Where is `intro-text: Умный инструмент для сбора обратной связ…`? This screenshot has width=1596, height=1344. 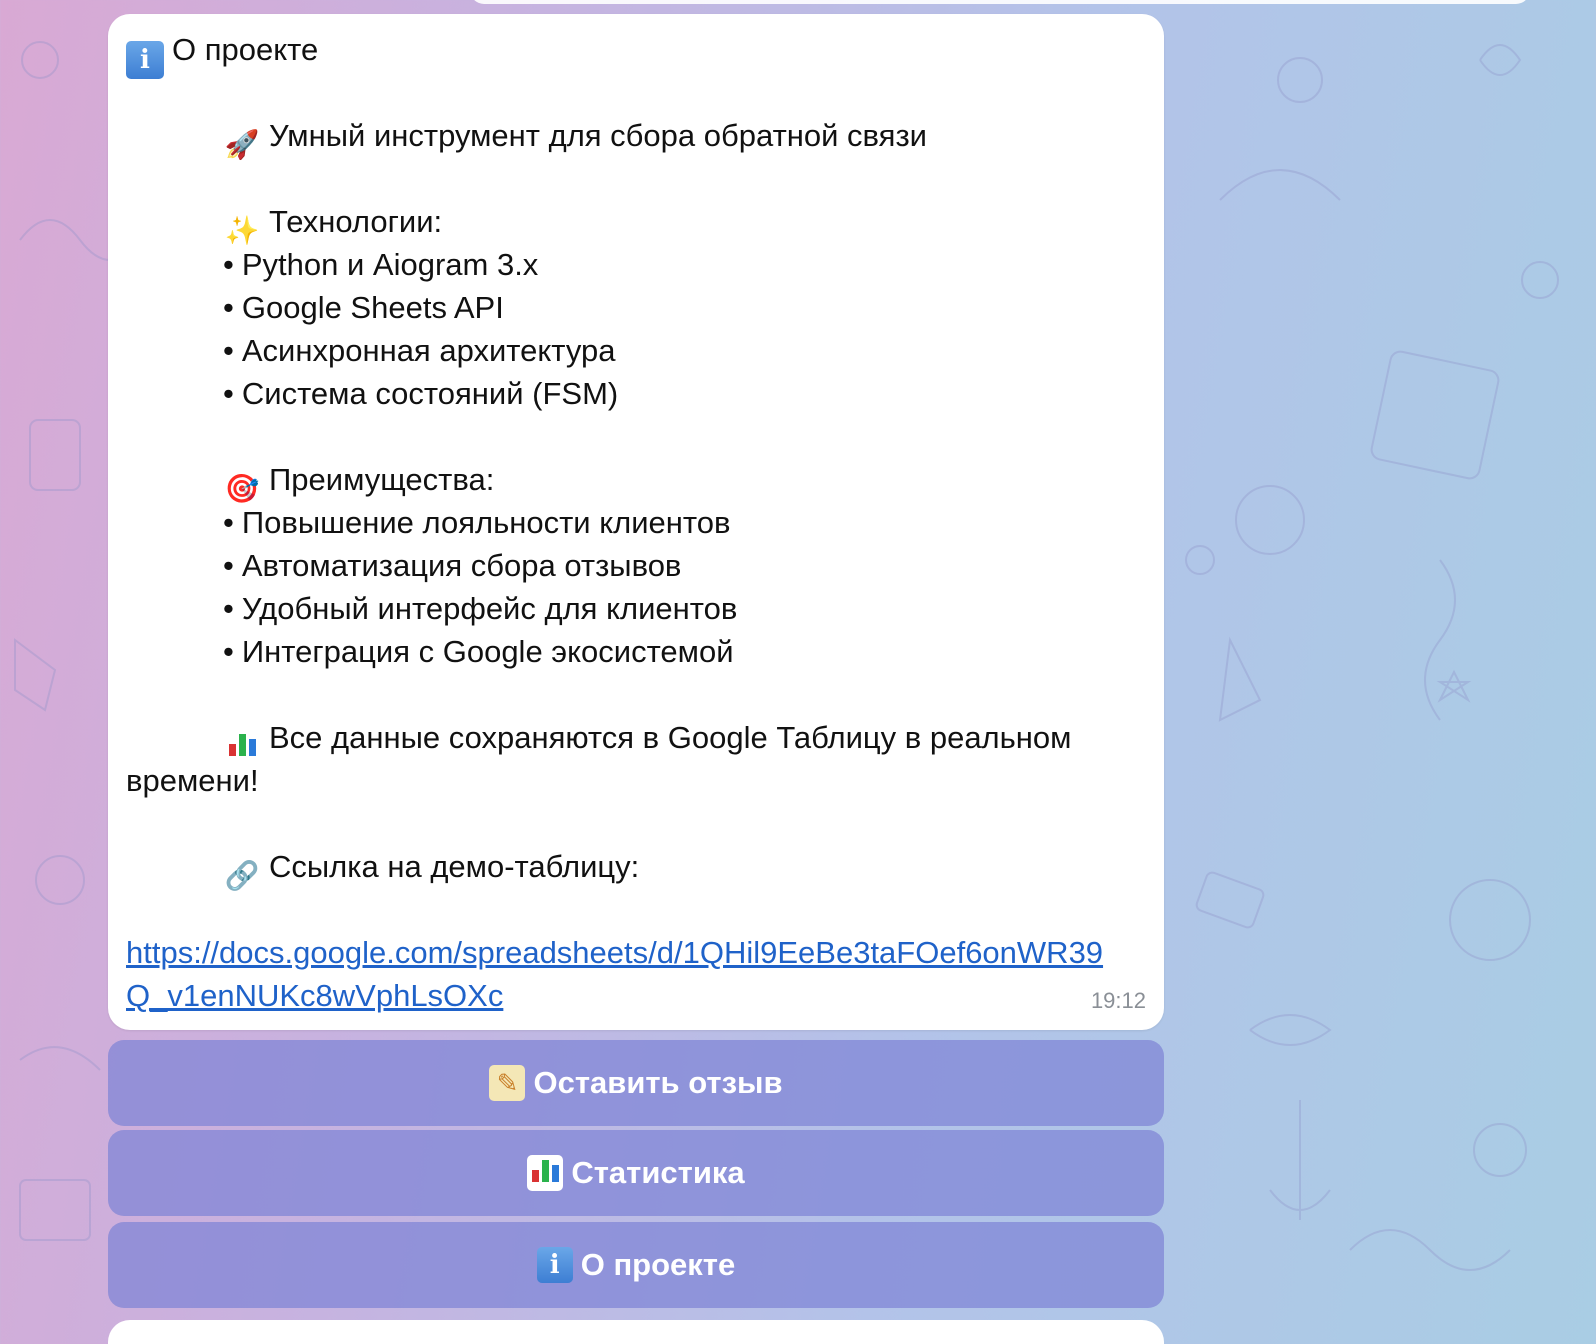
intro-text: Умный инструмент для сбора обратной связ… is located at coordinates (598, 135).